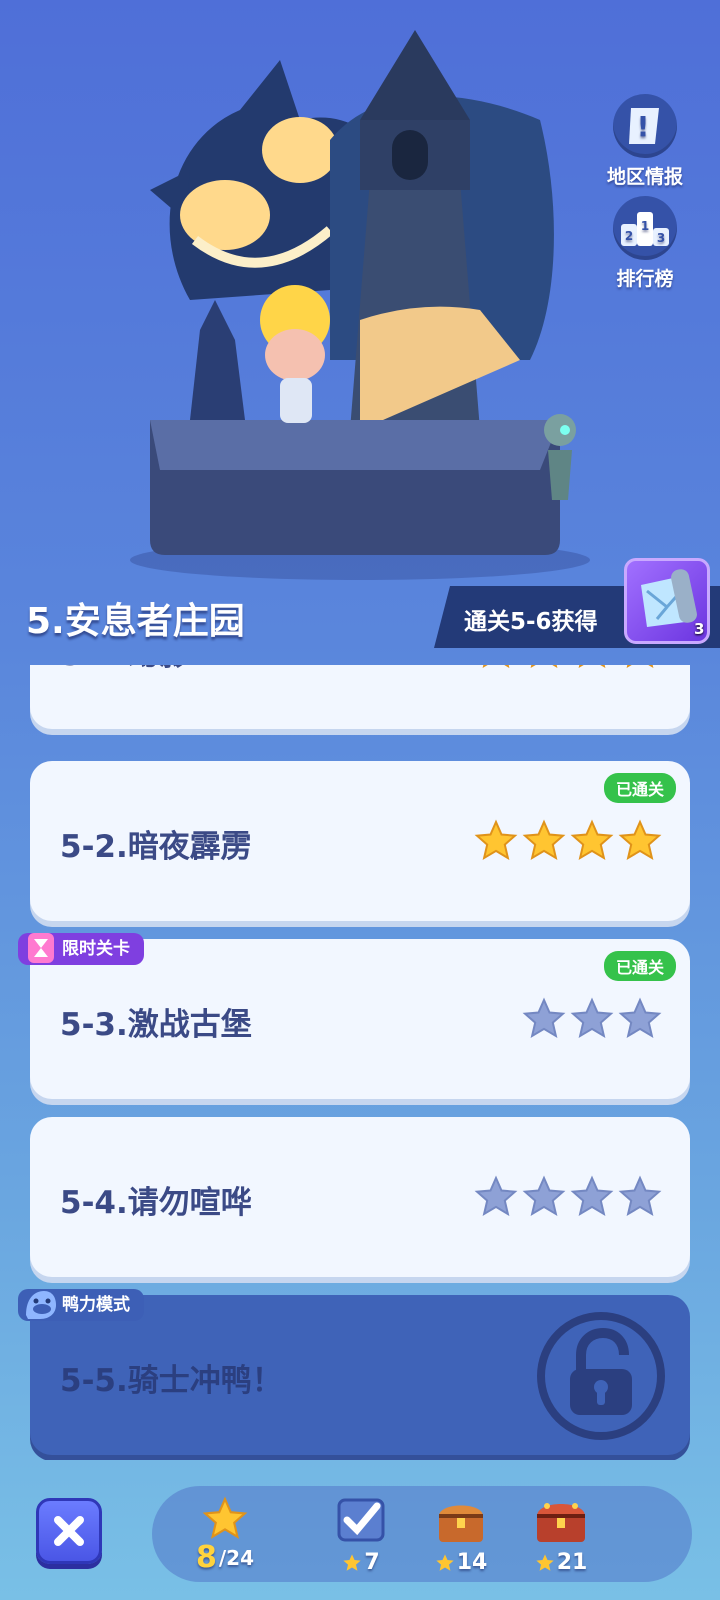 The height and width of the screenshot is (1600, 720). I want to click on milestone-reward-1: 7, so click(361, 1535).